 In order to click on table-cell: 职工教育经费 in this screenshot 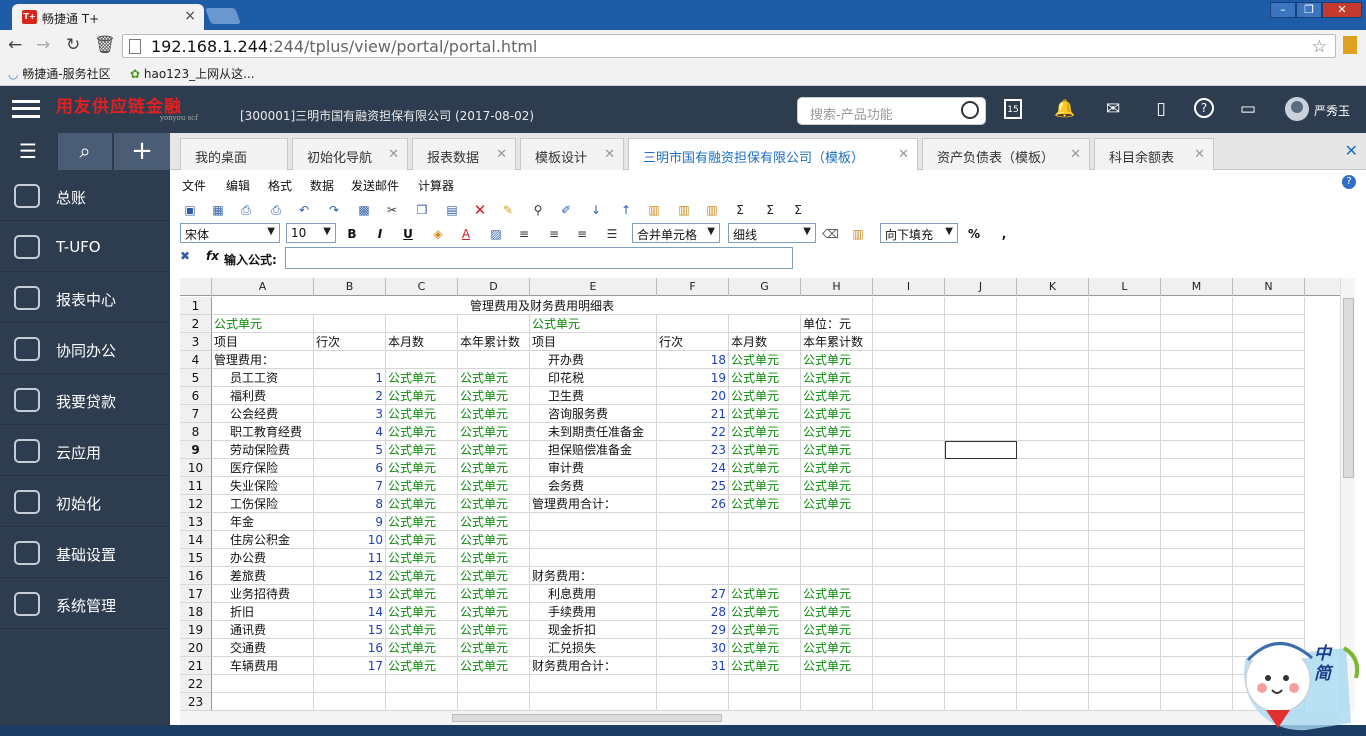, I will do `click(263, 432)`.